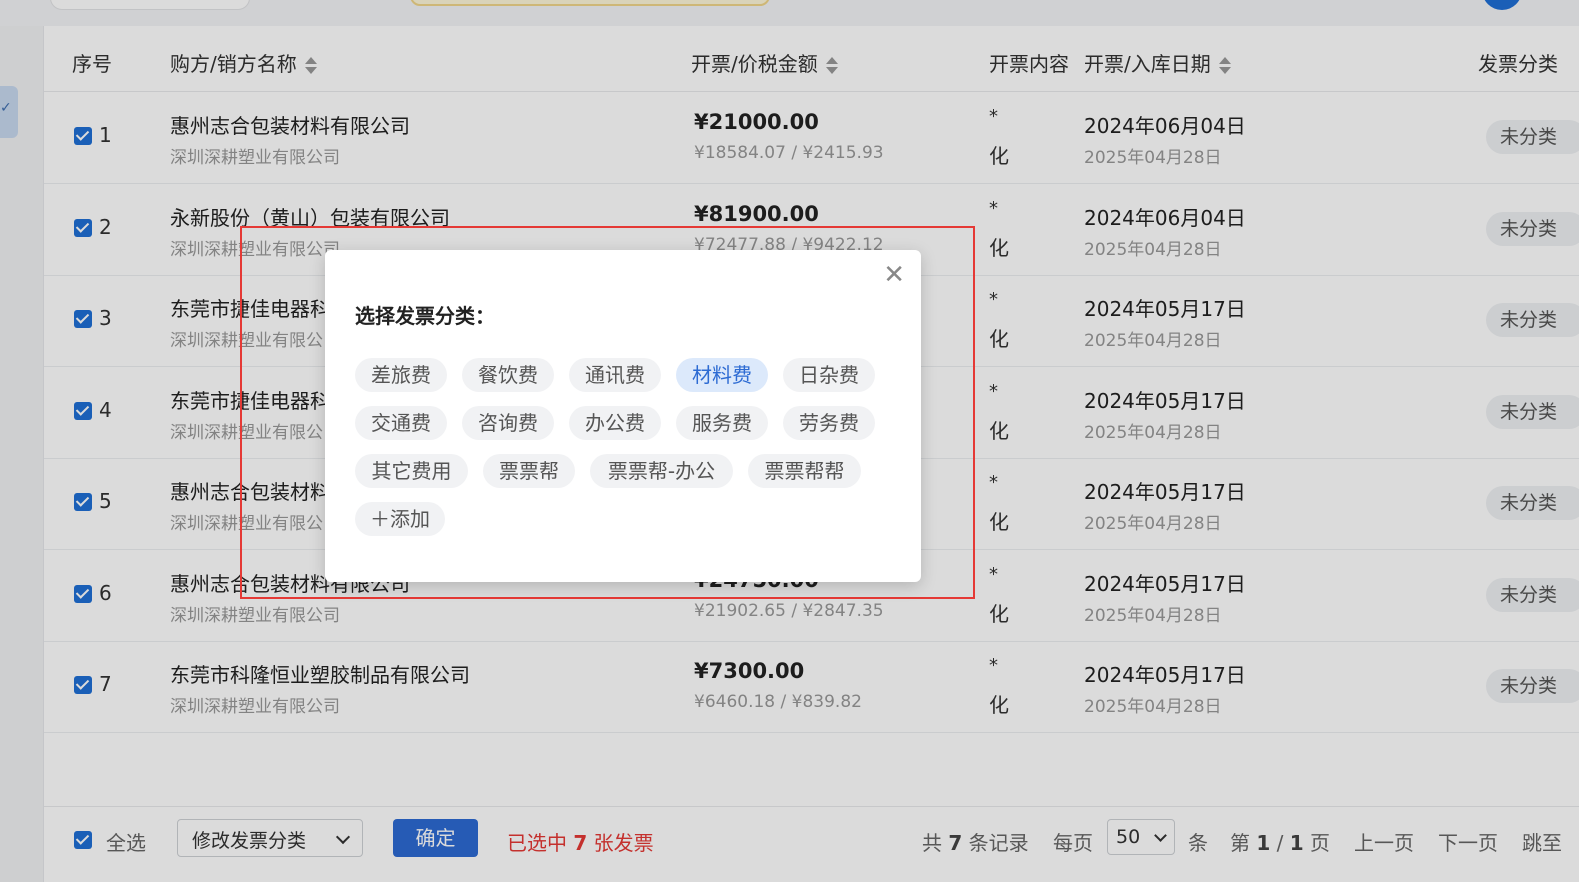 This screenshot has height=882, width=1579. What do you see at coordinates (508, 423) in the screenshot?
I see `category-tag: 咨询费` at bounding box center [508, 423].